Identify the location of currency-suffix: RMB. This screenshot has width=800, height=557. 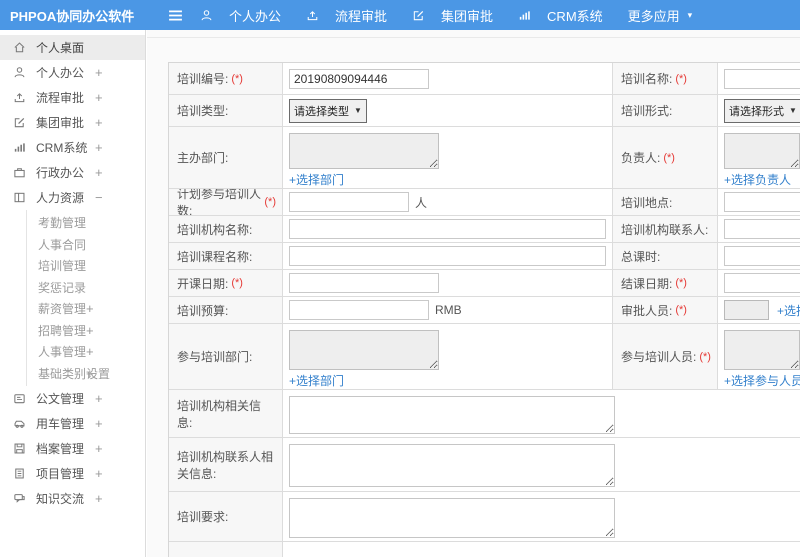
(448, 310).